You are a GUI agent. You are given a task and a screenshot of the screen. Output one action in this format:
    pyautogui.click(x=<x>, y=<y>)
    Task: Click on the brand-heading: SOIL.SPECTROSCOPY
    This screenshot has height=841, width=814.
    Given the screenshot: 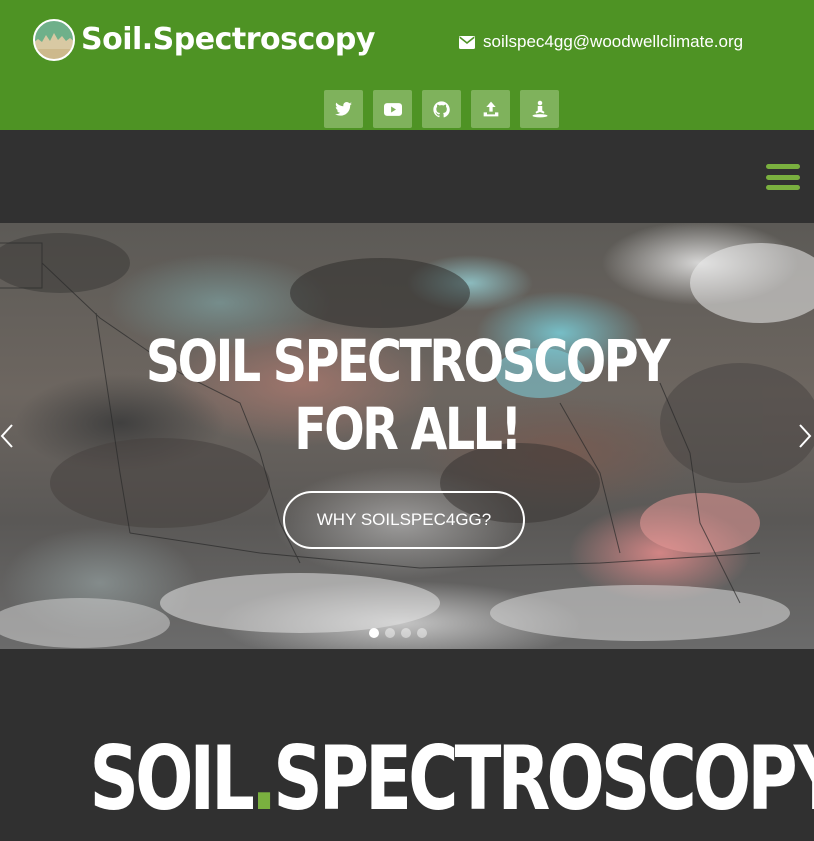 What is the action you would take?
    pyautogui.click(x=452, y=779)
    